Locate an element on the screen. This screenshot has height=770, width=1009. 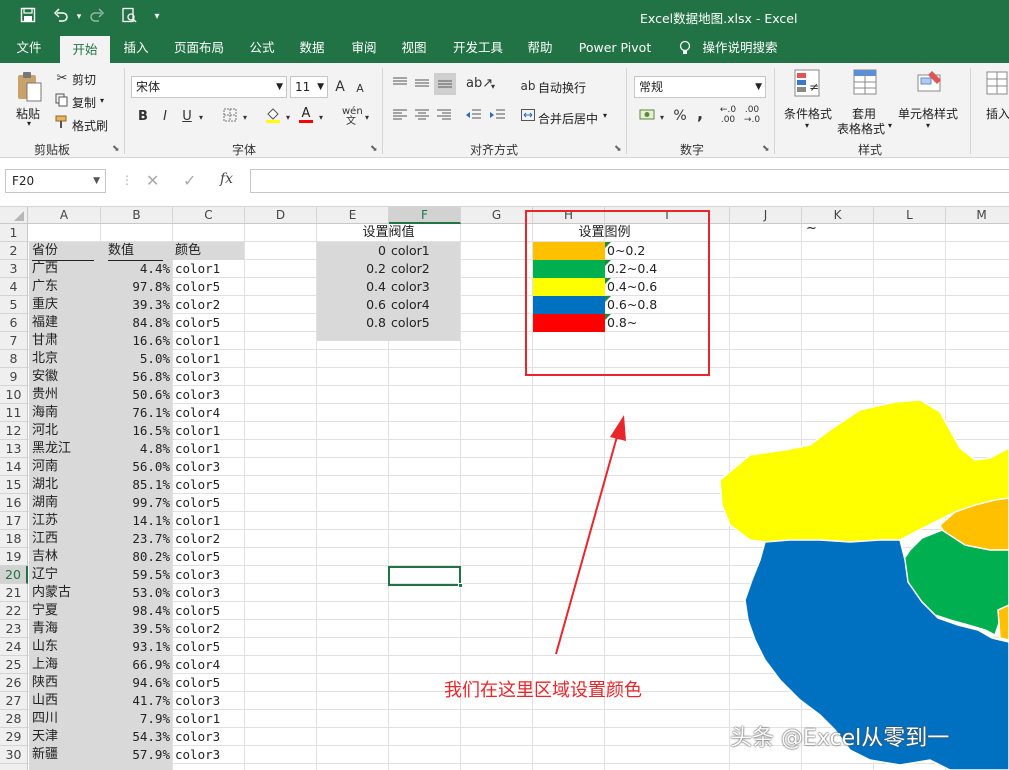
threshold-value: 0 is located at coordinates (353, 251).